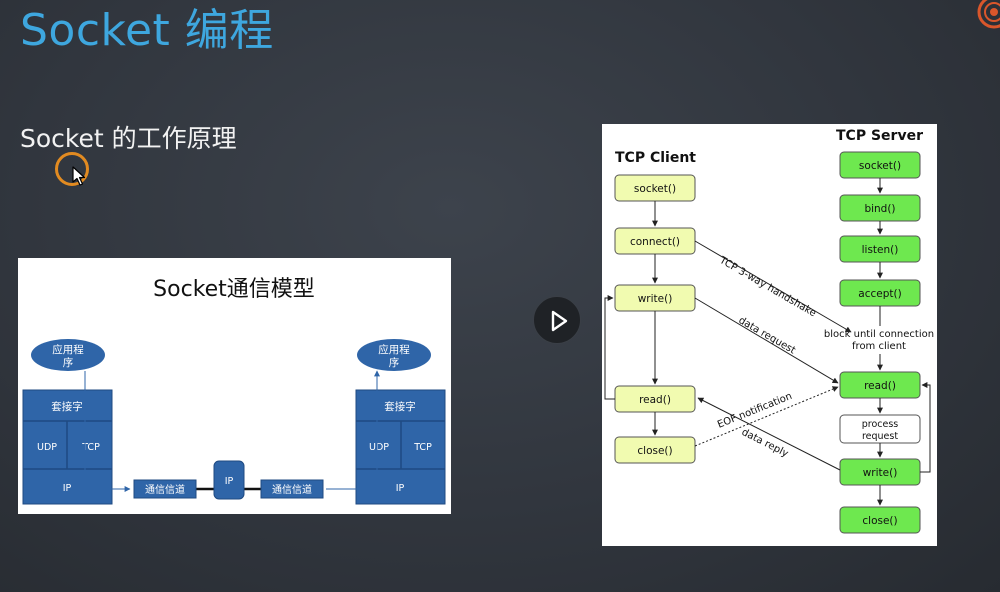 The height and width of the screenshot is (592, 1000). Describe the element at coordinates (880, 436) in the screenshot. I see `server-step-process-line2: request` at that location.